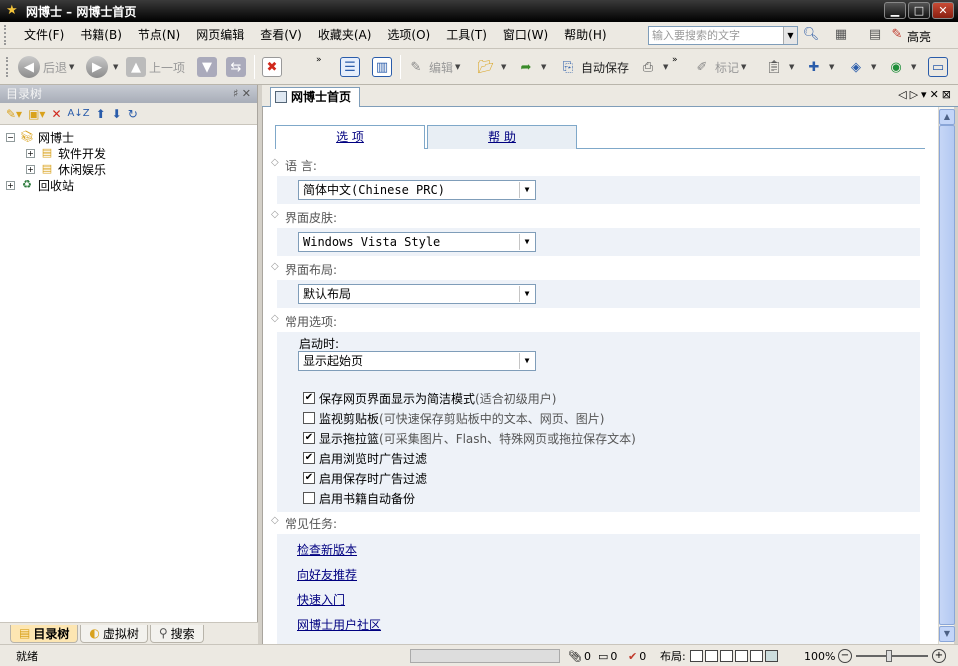 Image resolution: width=958 pixels, height=666 pixels. I want to click on autosave-button: ⎘ 自动保存, so click(593, 67).